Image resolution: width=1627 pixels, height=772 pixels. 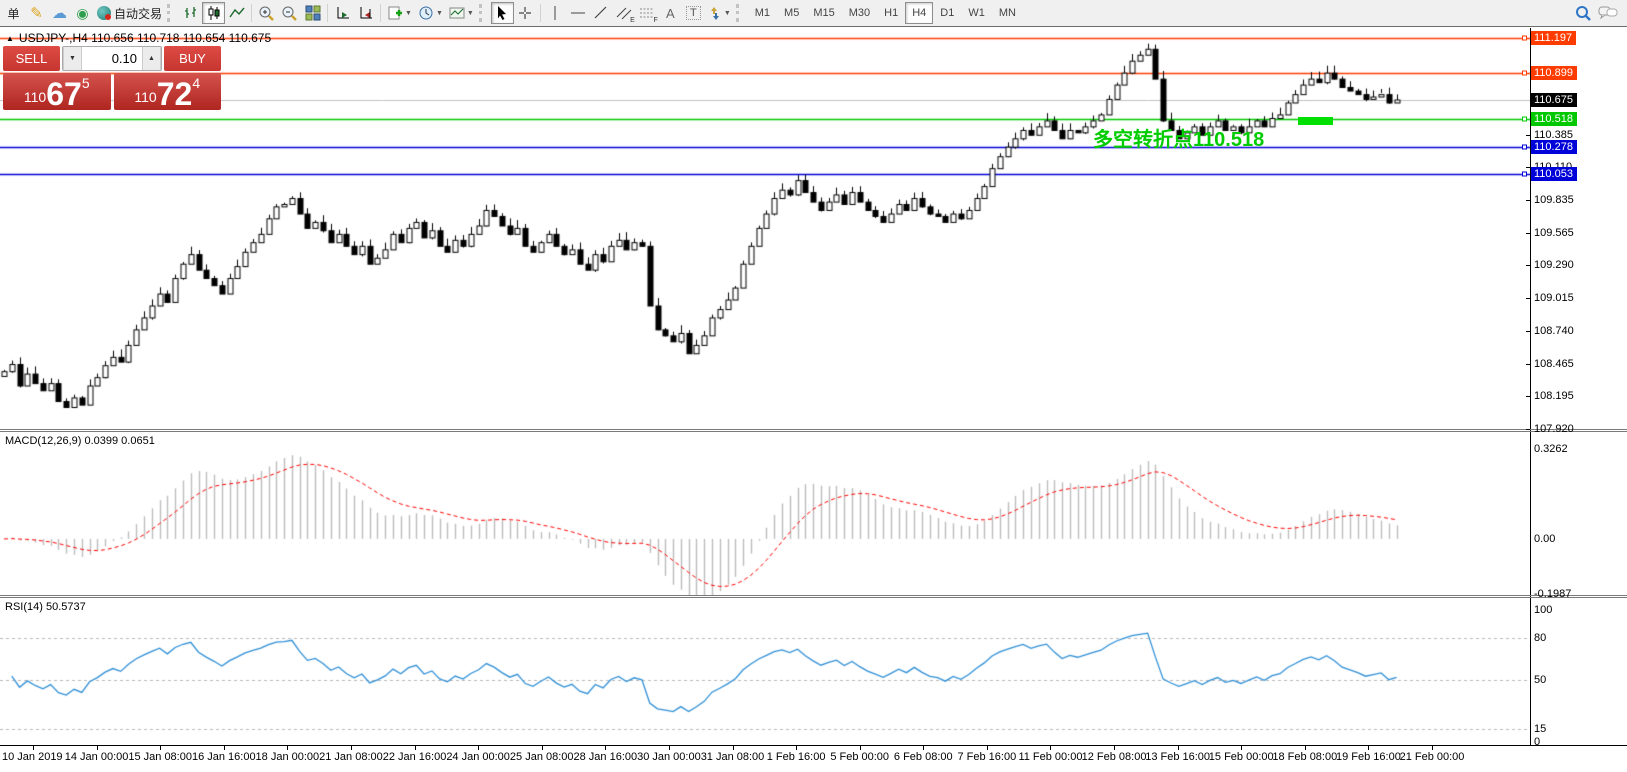 What do you see at coordinates (823, 13) in the screenshot?
I see `timeframe-m15-button: M15` at bounding box center [823, 13].